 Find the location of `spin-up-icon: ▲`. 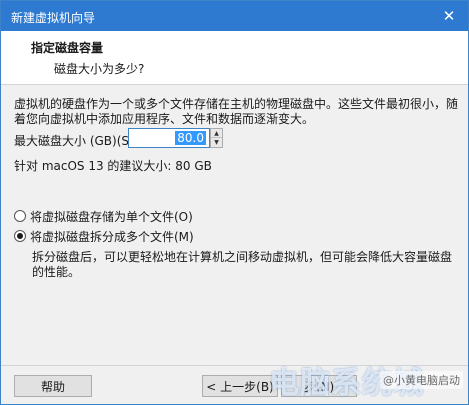

spin-up-icon: ▲ is located at coordinates (216, 133).